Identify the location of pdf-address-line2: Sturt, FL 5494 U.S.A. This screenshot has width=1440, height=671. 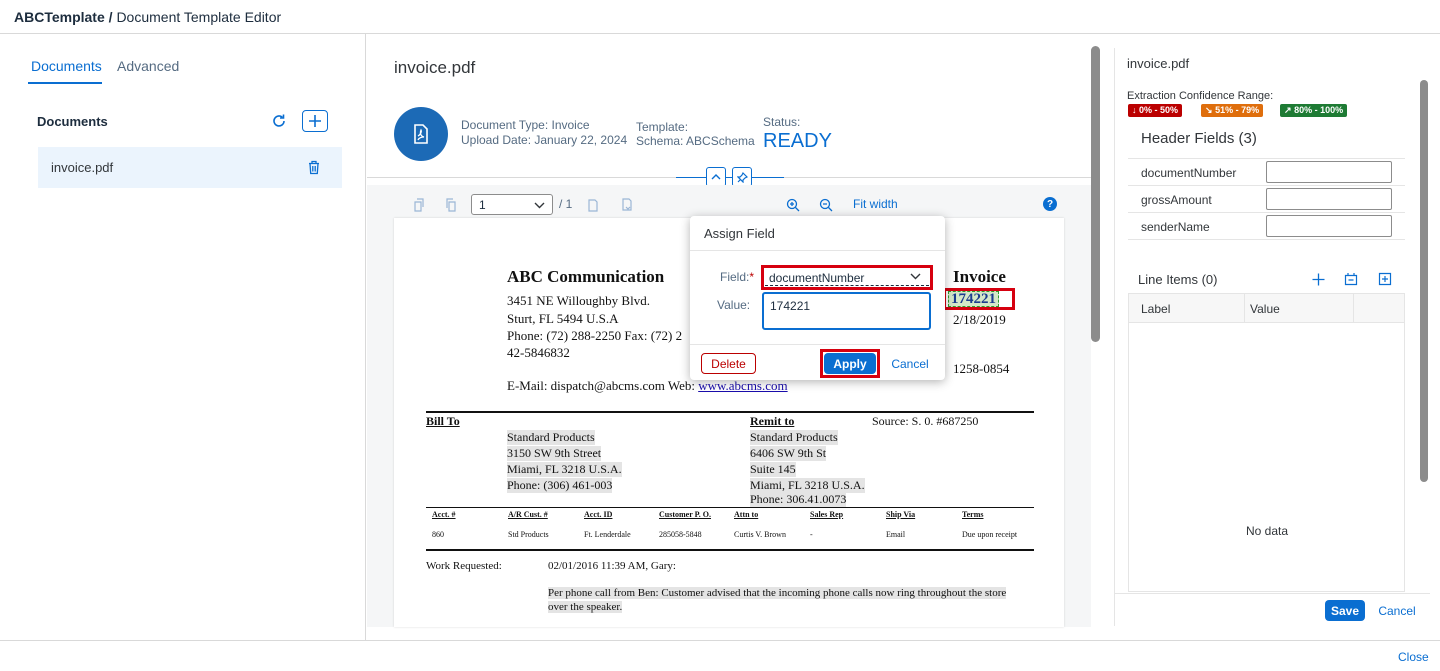
(563, 318).